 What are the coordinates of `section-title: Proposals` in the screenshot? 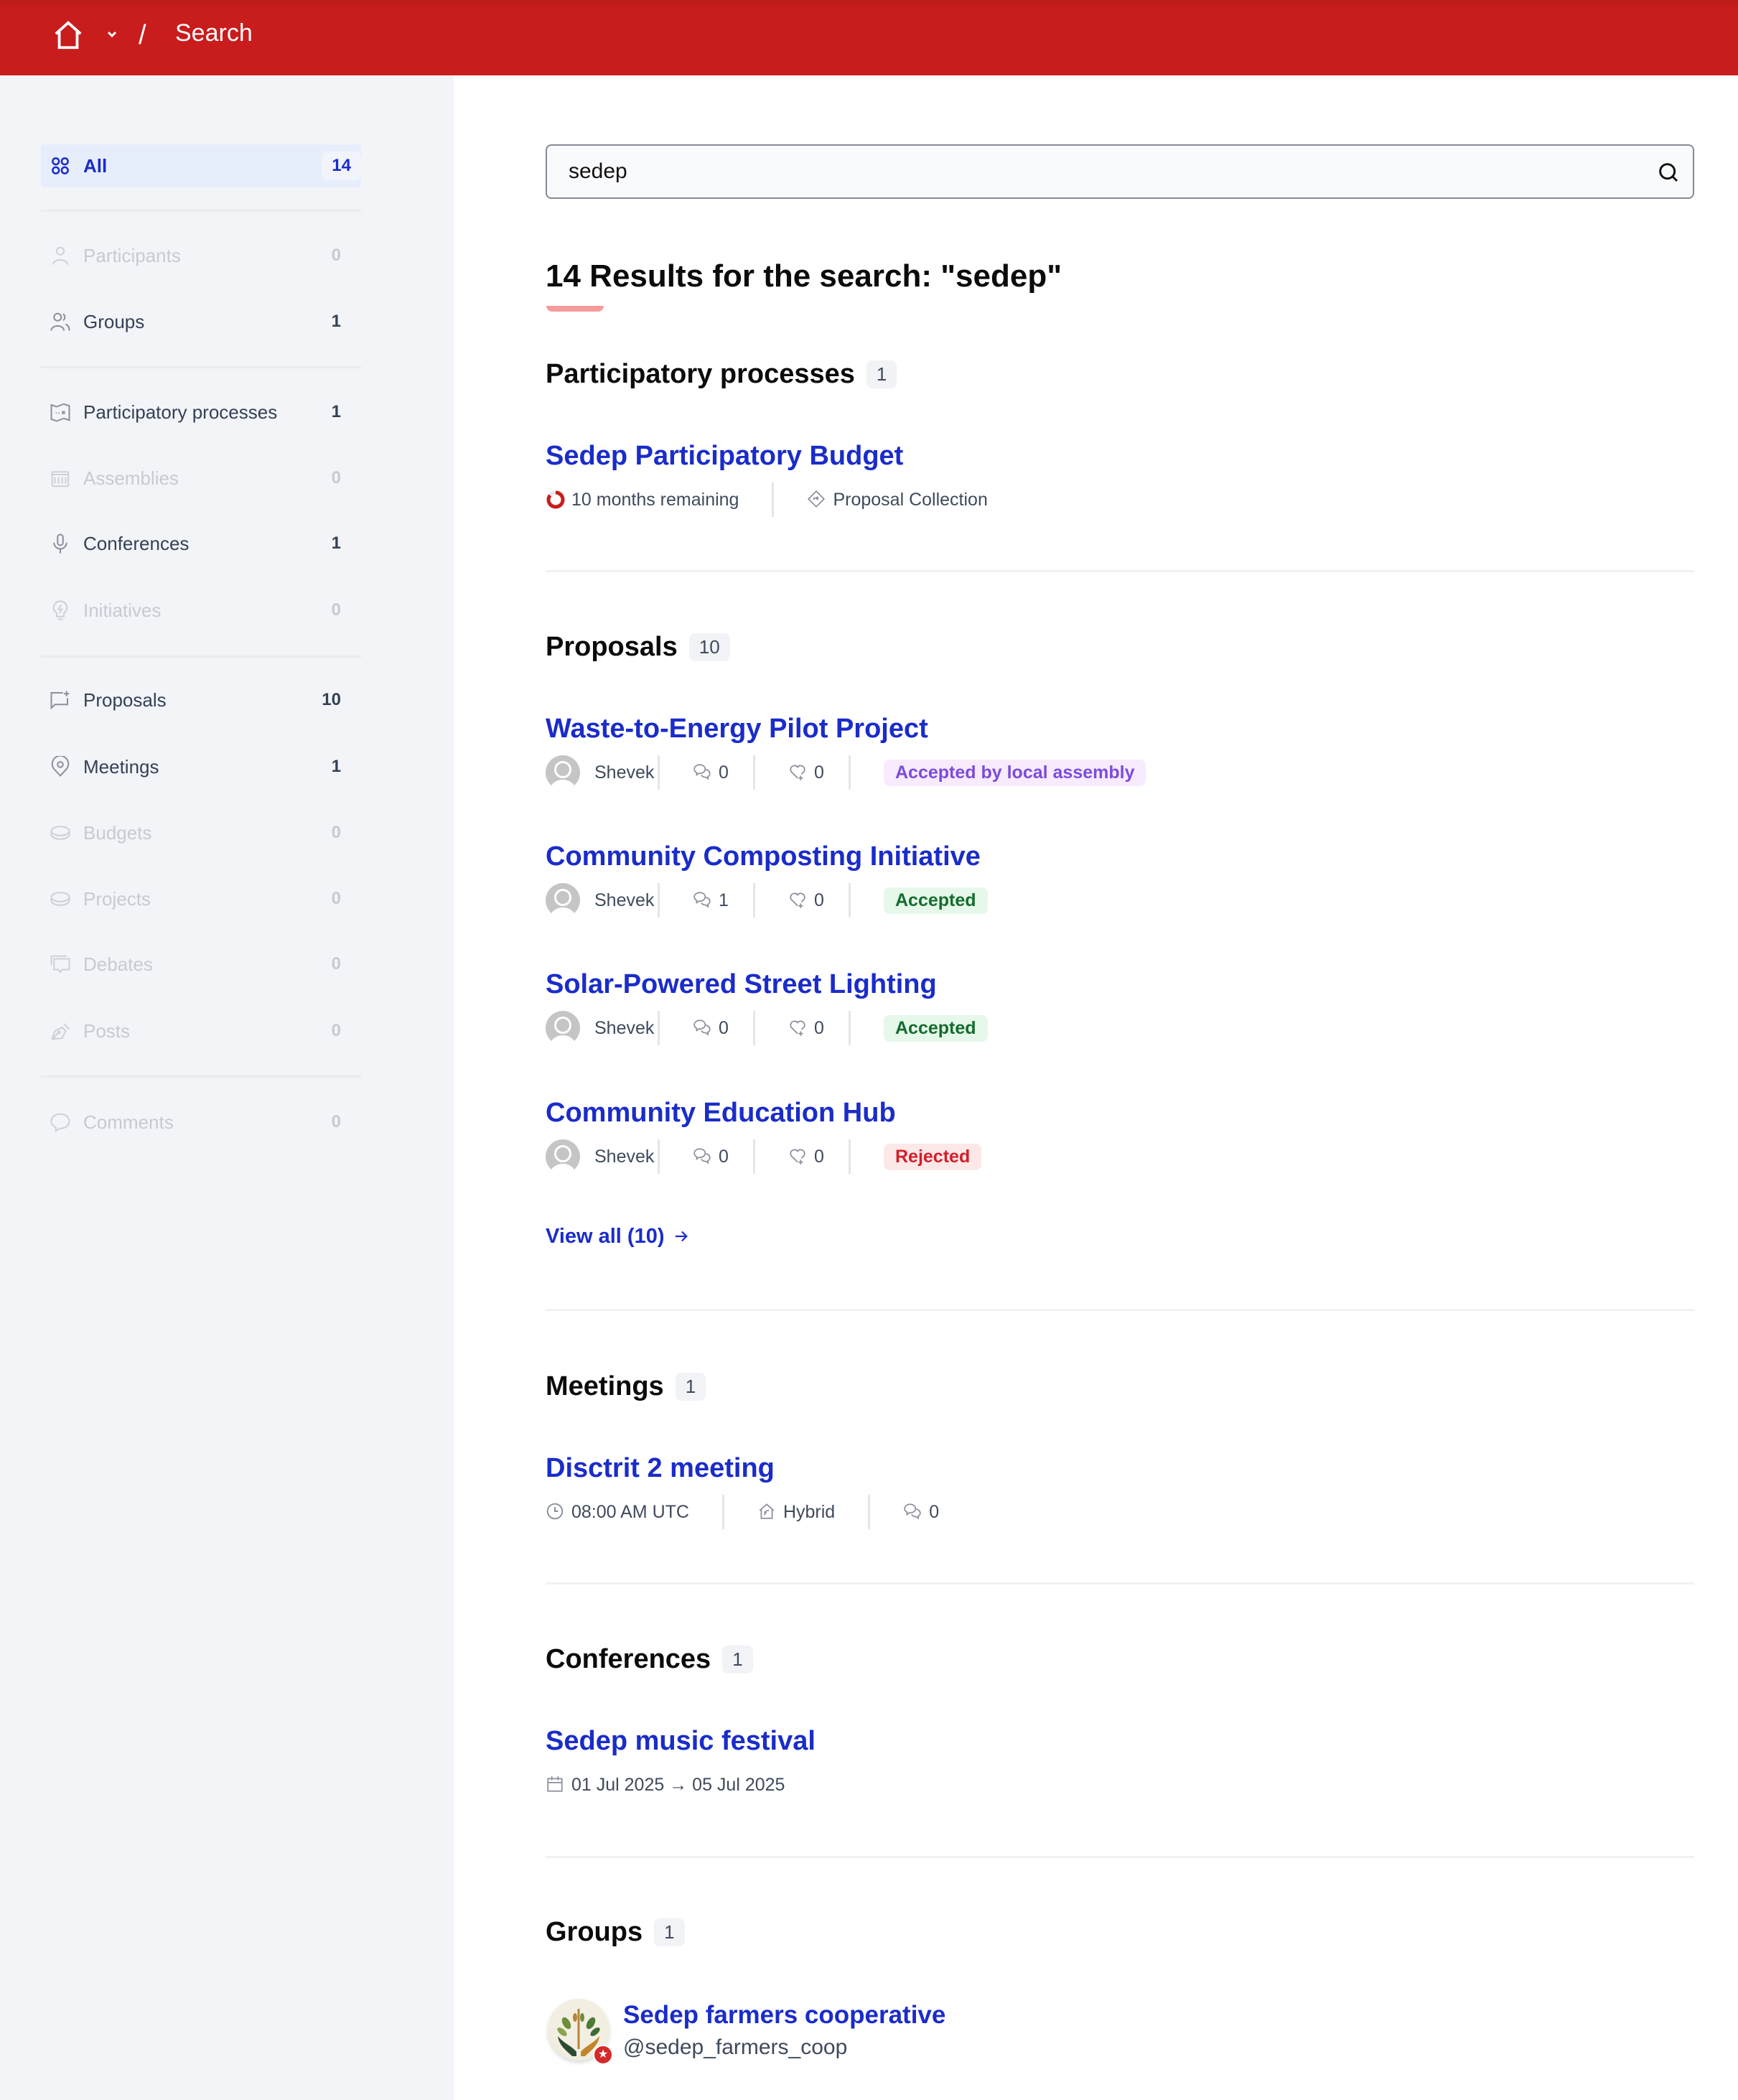 It's located at (612, 647).